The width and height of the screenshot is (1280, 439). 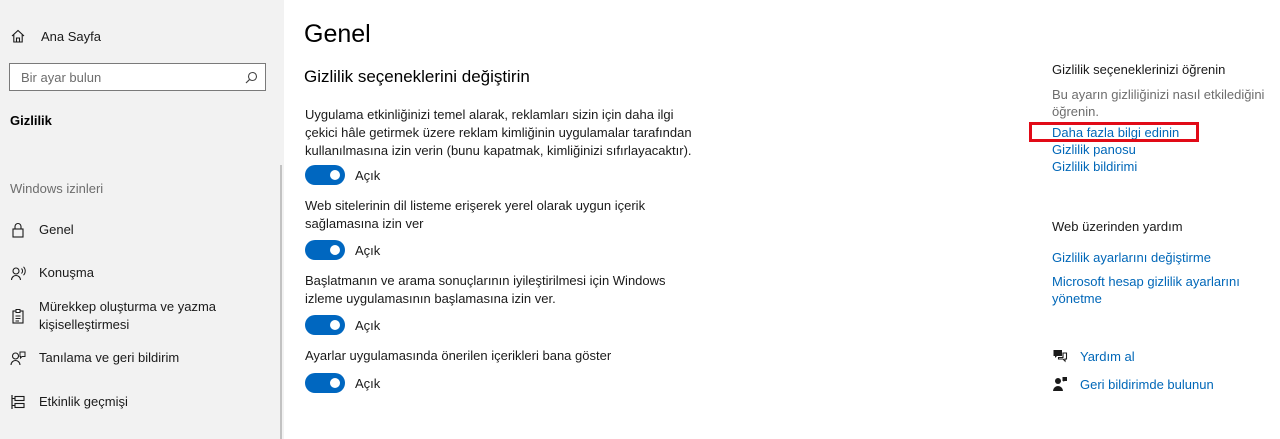 What do you see at coordinates (18, 358) in the screenshot?
I see `feedback-icon` at bounding box center [18, 358].